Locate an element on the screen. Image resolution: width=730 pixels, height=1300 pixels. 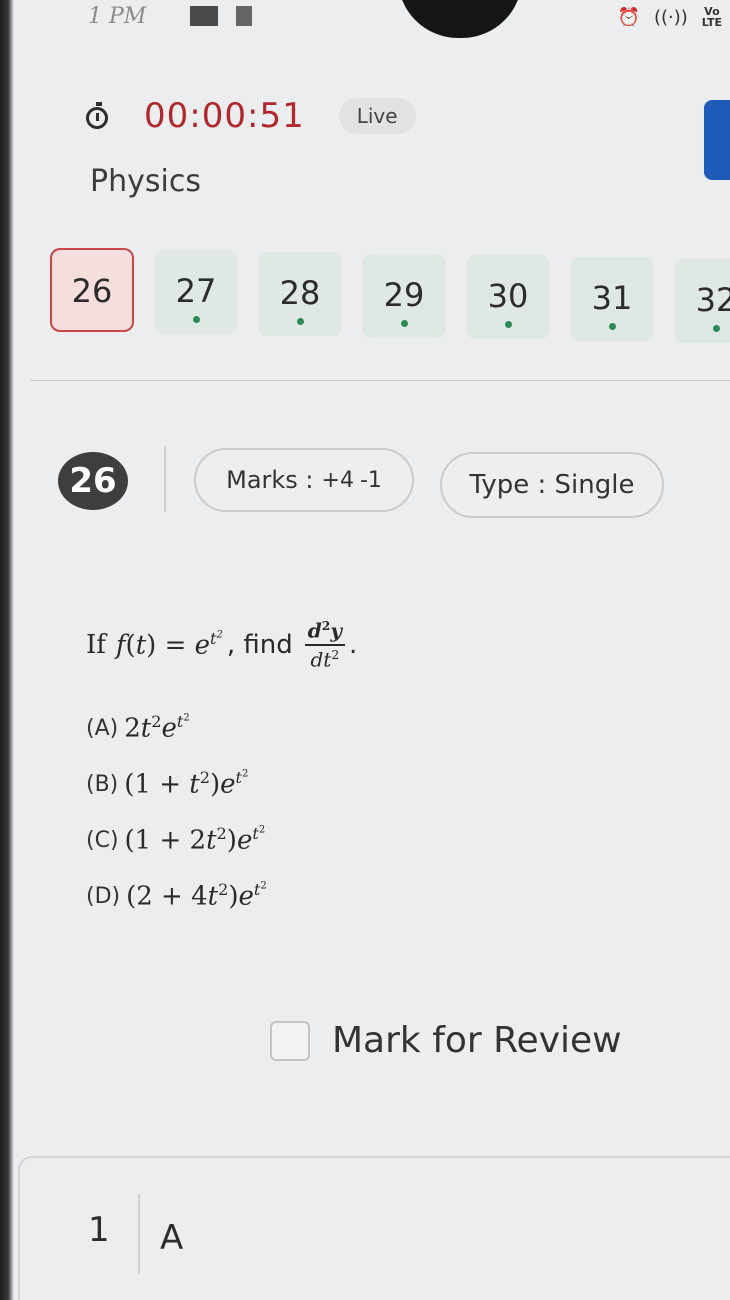
alarm-icon: ⏰ is located at coordinates (628, 17).